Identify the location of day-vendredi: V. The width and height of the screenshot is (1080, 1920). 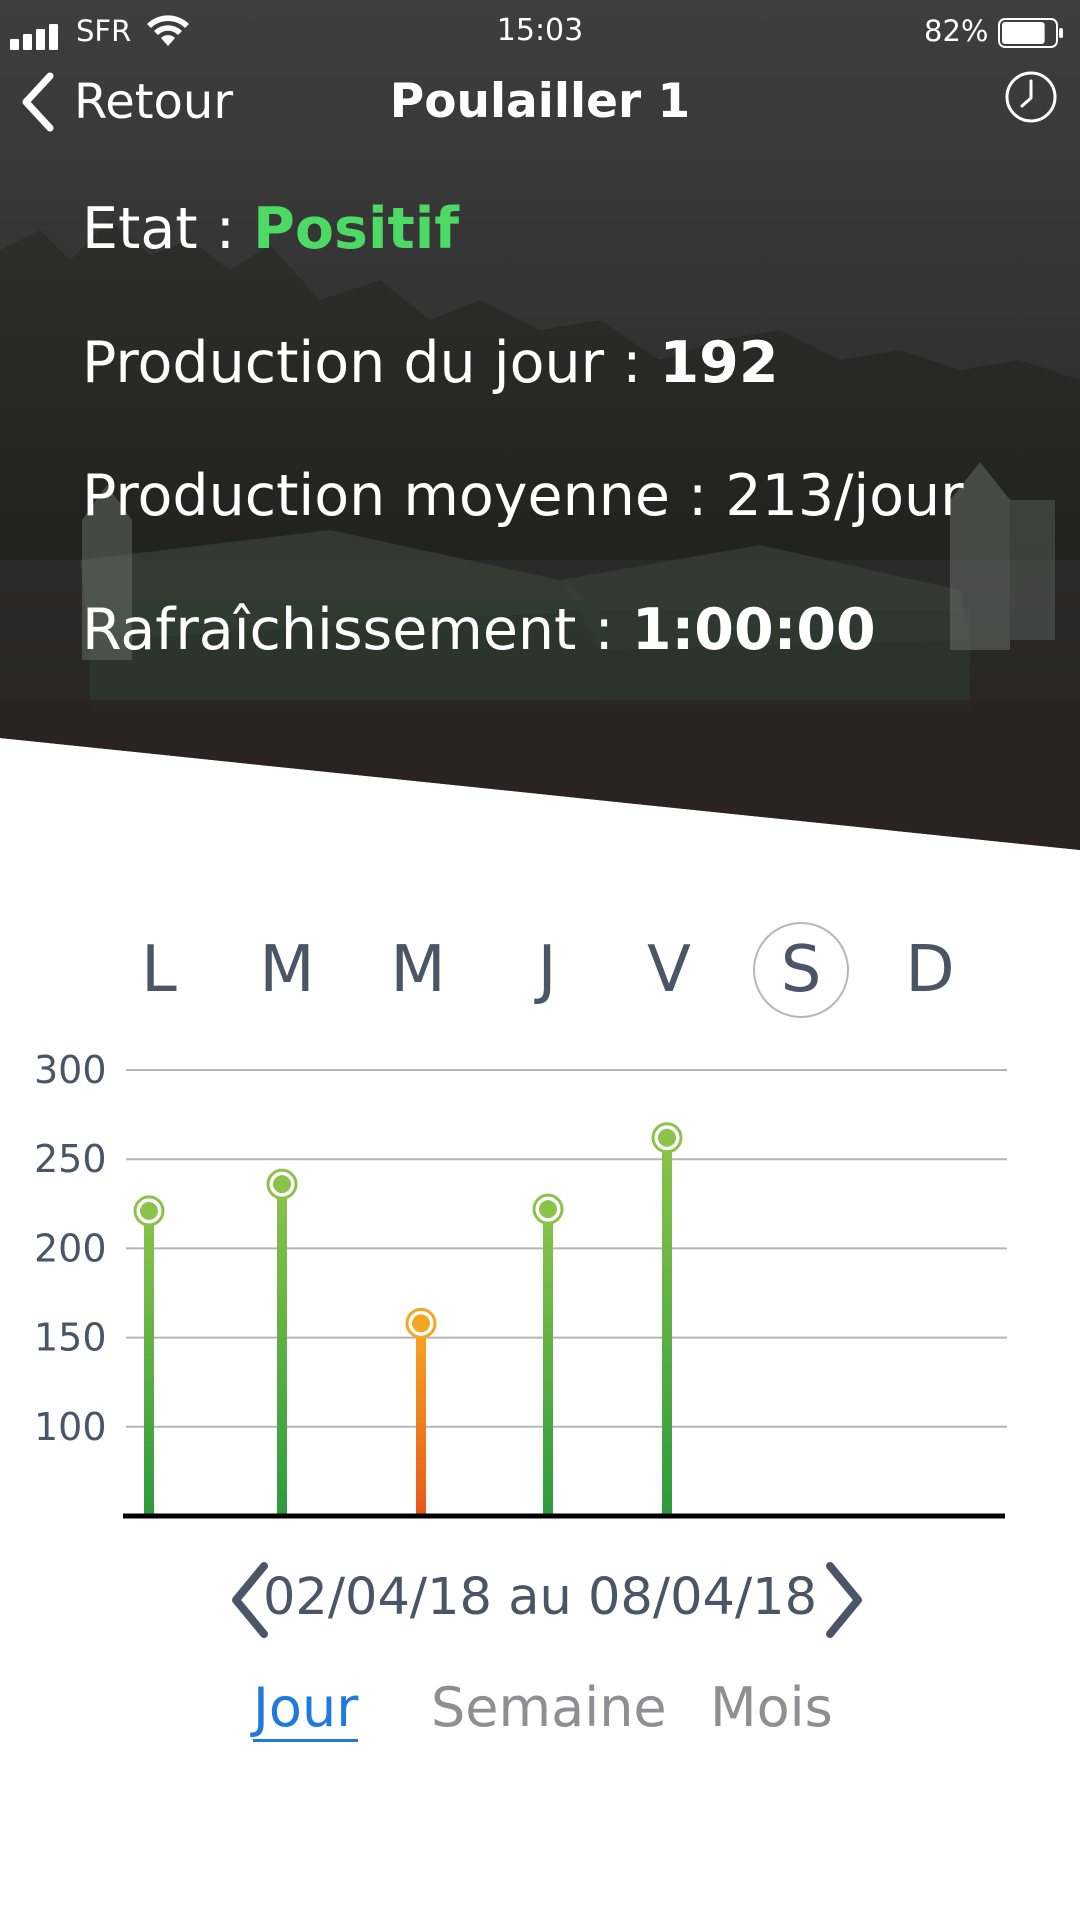
(669, 970).